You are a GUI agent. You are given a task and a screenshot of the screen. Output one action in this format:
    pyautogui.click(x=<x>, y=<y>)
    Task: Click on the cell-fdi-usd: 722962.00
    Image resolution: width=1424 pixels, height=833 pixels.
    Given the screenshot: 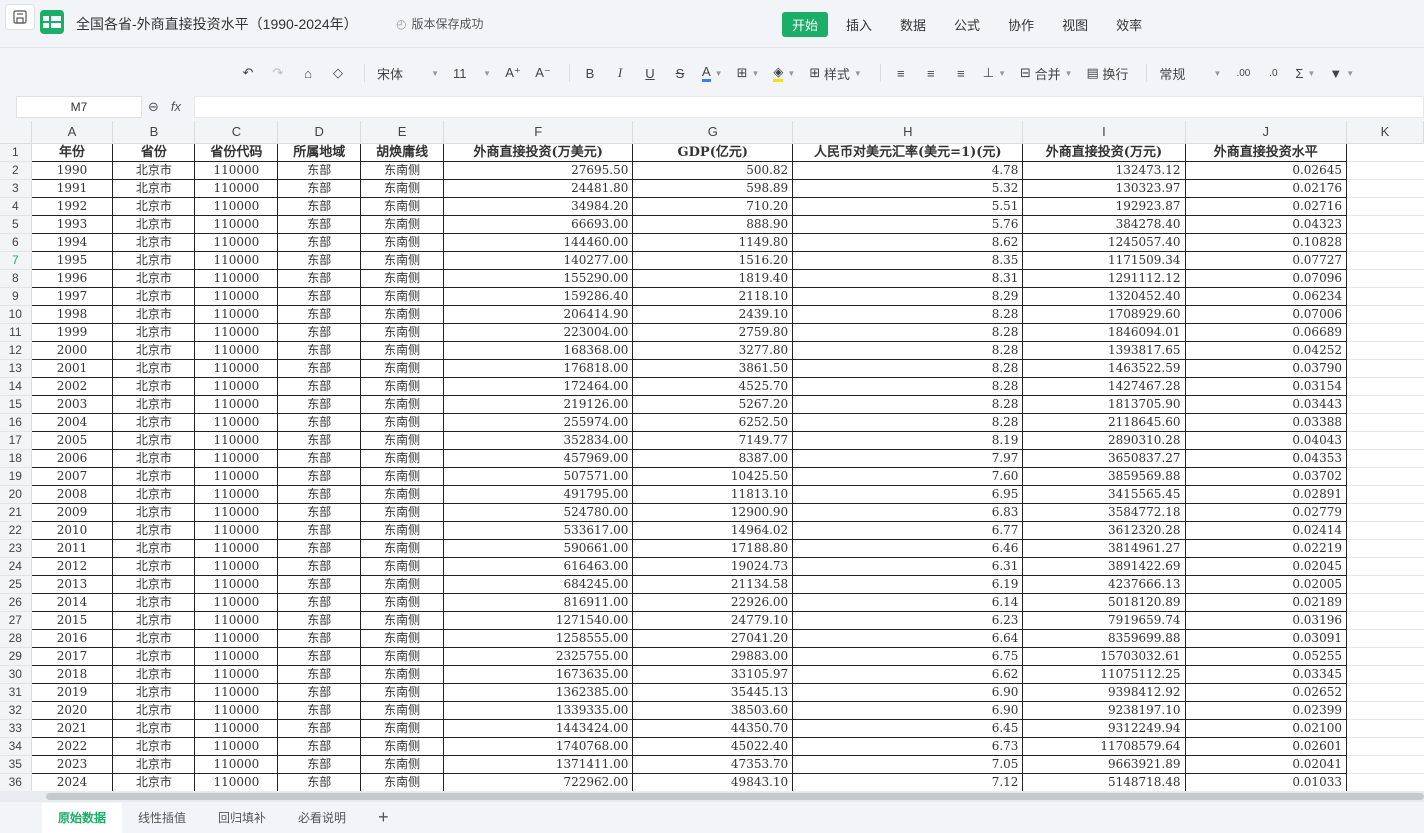 What is the action you would take?
    pyautogui.click(x=538, y=781)
    